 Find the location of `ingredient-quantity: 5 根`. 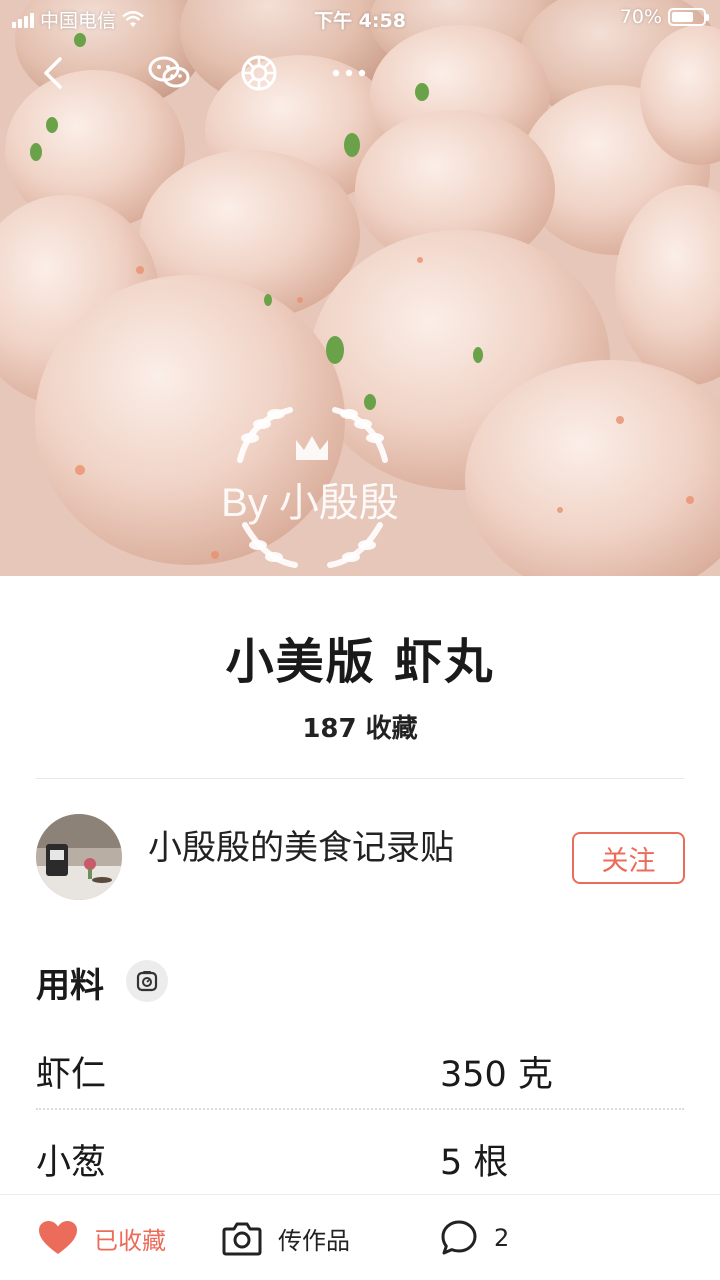

ingredient-quantity: 5 根 is located at coordinates (474, 1163).